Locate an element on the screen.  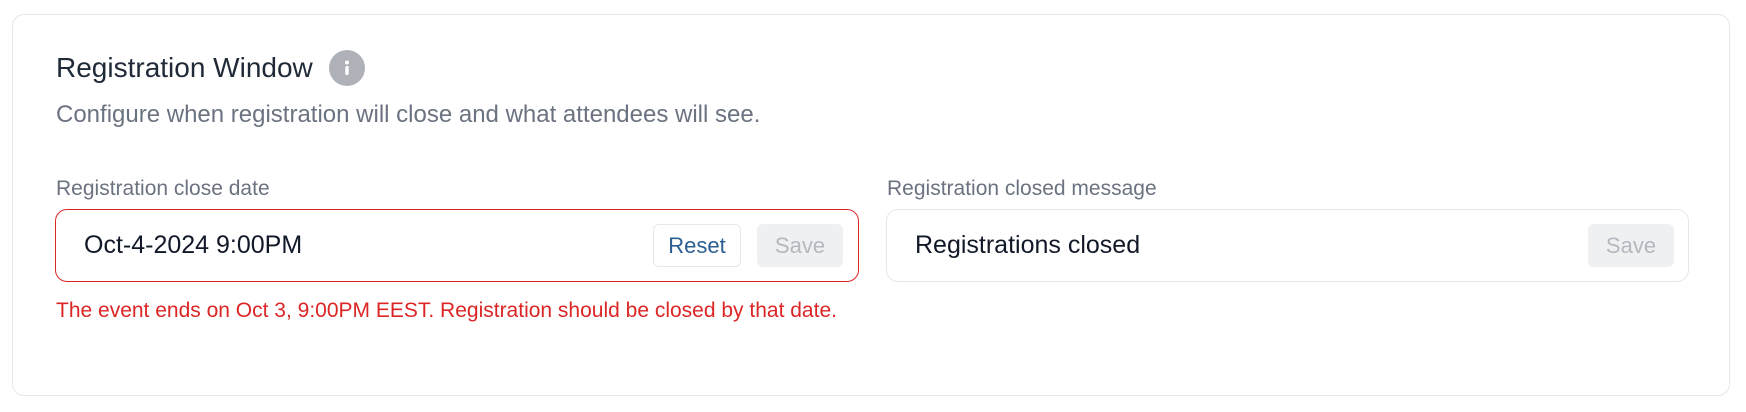
section-header: Registration Window is located at coordinates (210, 68).